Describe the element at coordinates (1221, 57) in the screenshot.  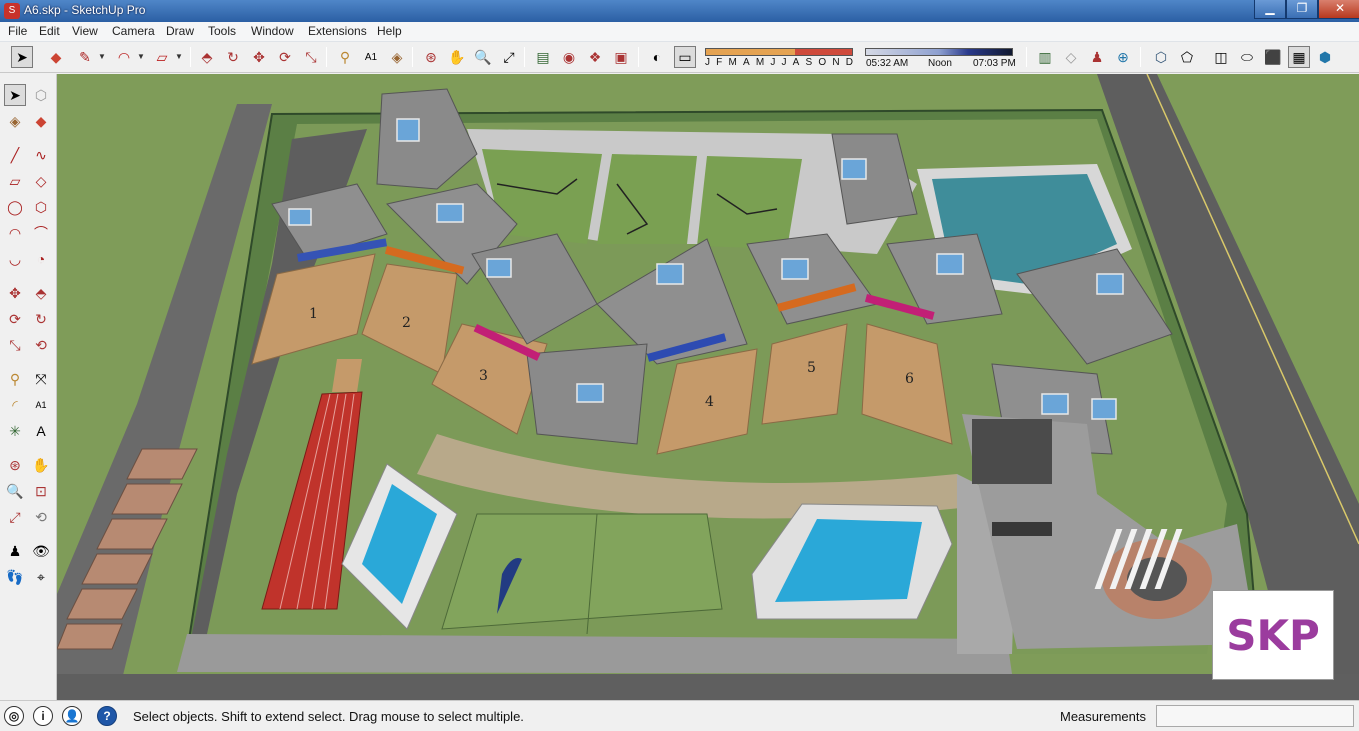
I see `xray-style-icon: ◫` at that location.